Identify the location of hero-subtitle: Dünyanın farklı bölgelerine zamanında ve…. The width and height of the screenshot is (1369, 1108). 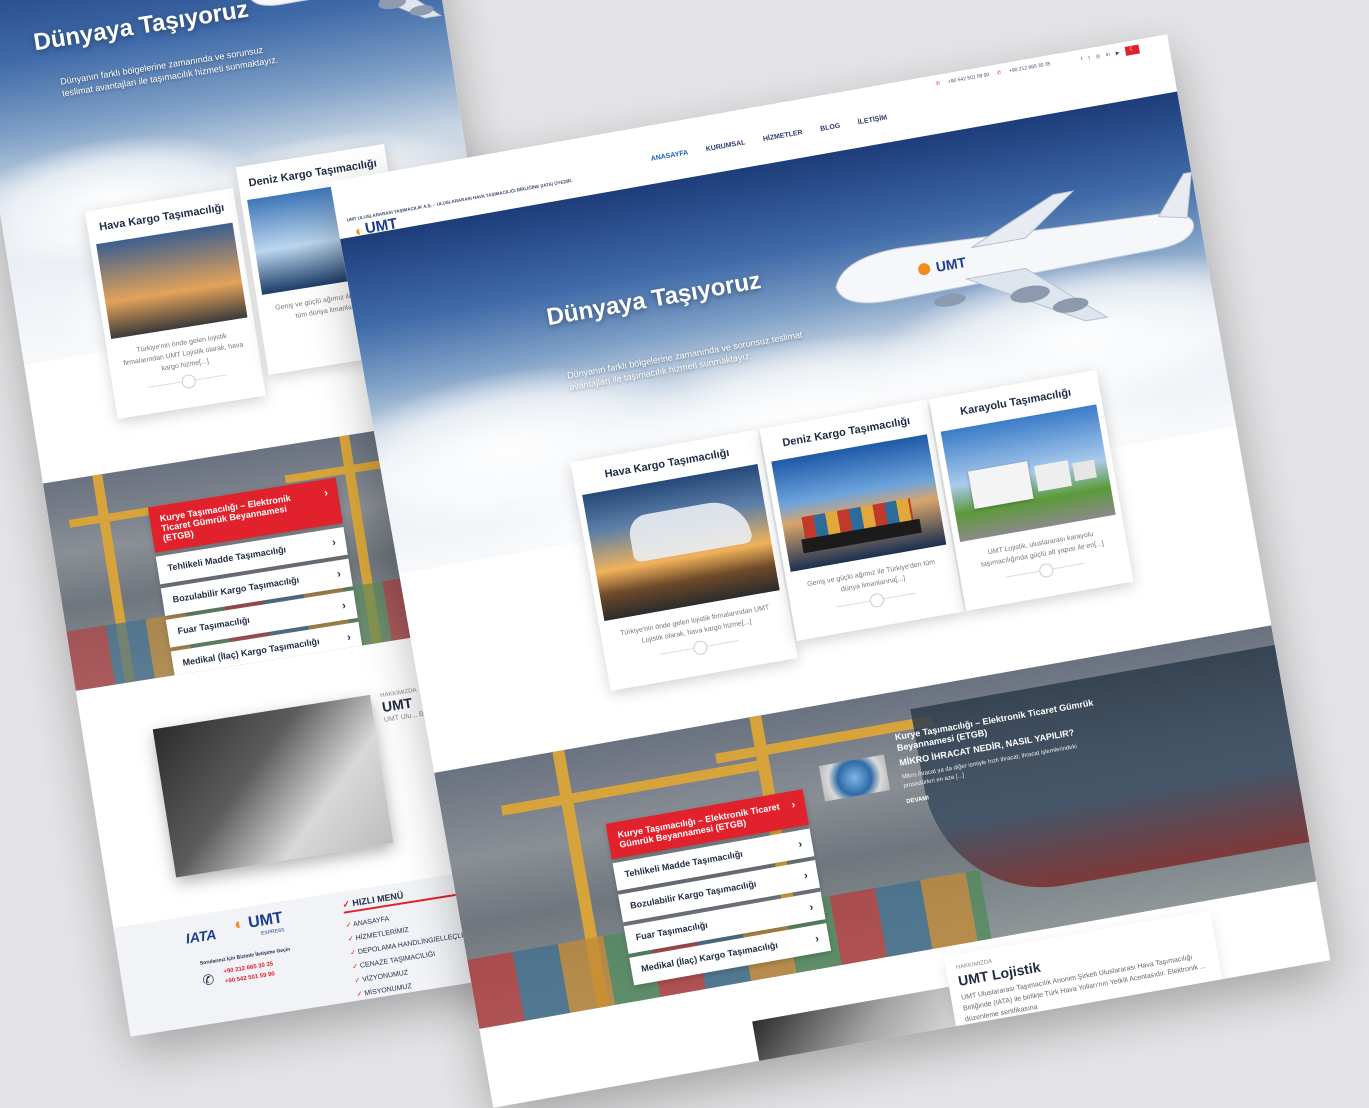
(169, 71).